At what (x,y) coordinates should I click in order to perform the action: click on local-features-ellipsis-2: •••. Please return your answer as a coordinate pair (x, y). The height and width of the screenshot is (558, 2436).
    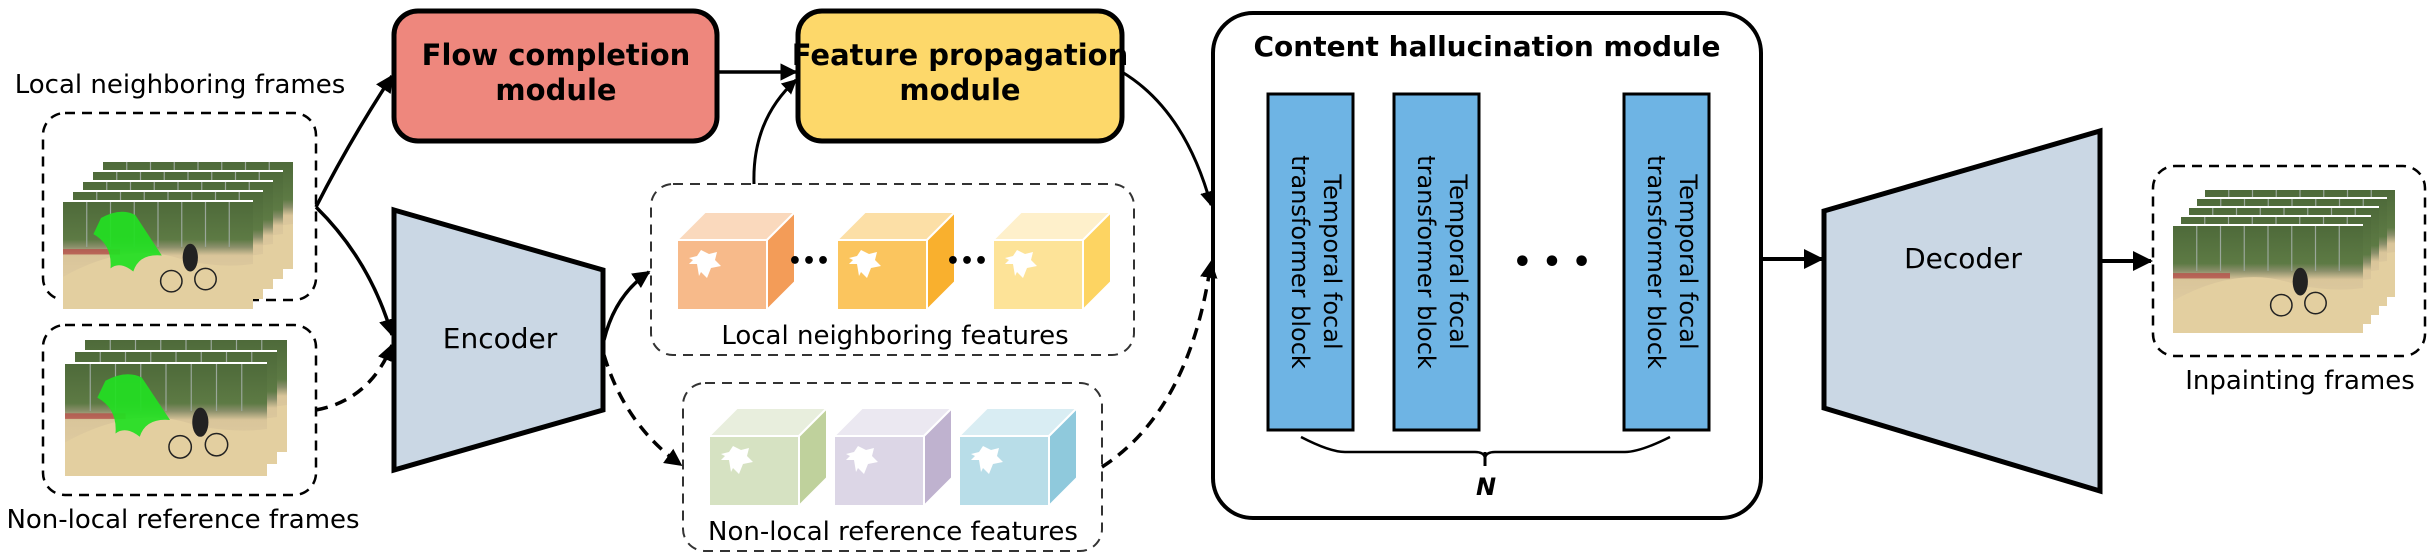
    Looking at the image, I should click on (967, 261).